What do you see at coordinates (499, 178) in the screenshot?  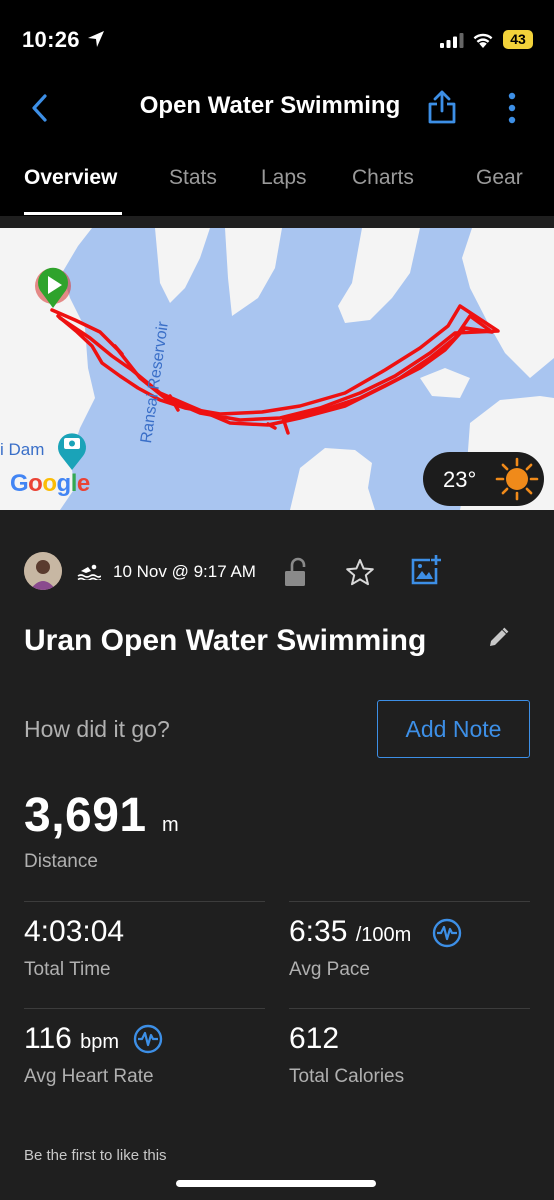 I see `tab-gear: Gear` at bounding box center [499, 178].